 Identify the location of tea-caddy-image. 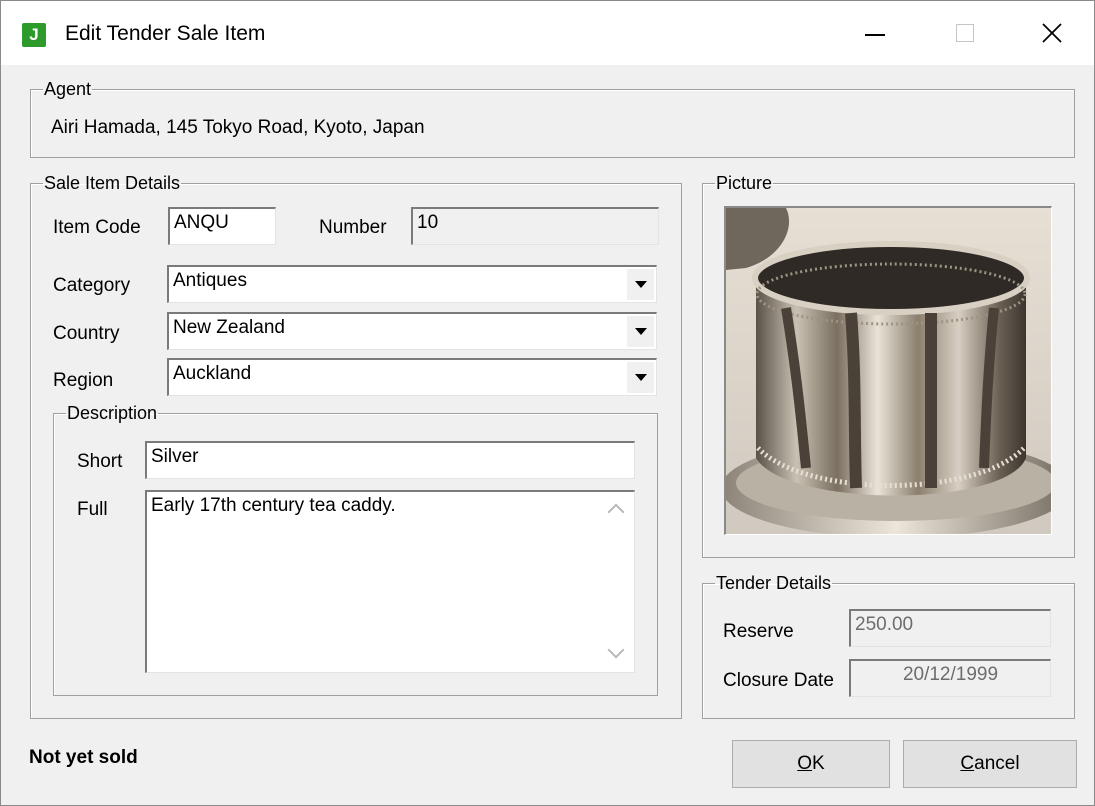
(888, 371).